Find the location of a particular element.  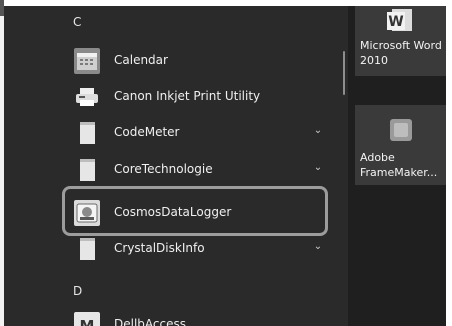

section-header-c: C is located at coordinates (77, 22).